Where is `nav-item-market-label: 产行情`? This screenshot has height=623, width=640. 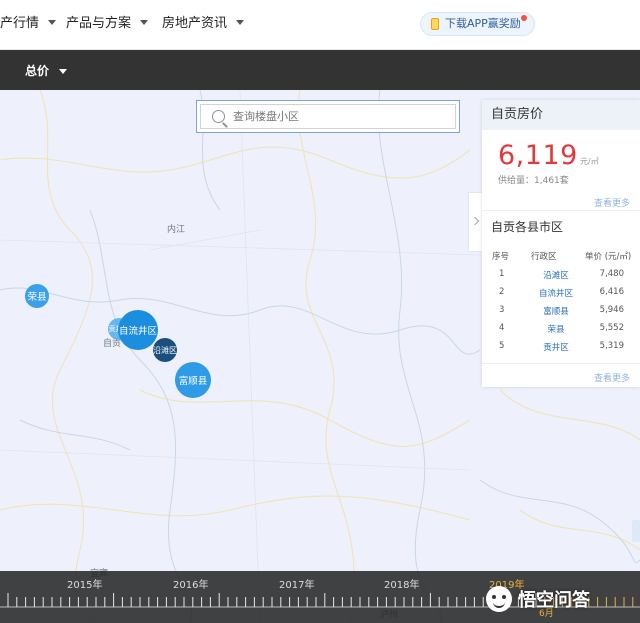
nav-item-market-label: 产行情 is located at coordinates (20, 23).